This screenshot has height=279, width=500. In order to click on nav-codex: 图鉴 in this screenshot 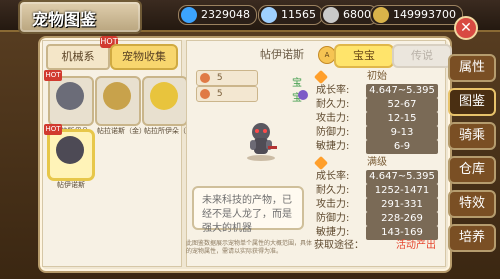, I will do `click(472, 102)`.